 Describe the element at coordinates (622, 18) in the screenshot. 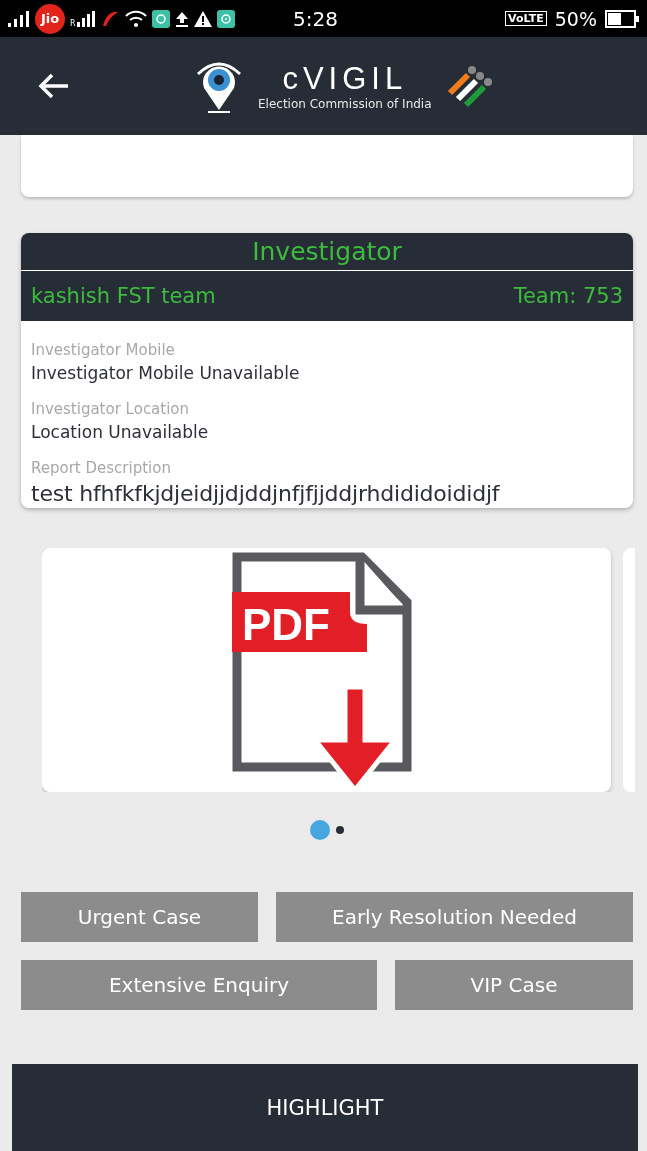

I see `battery-icon` at that location.